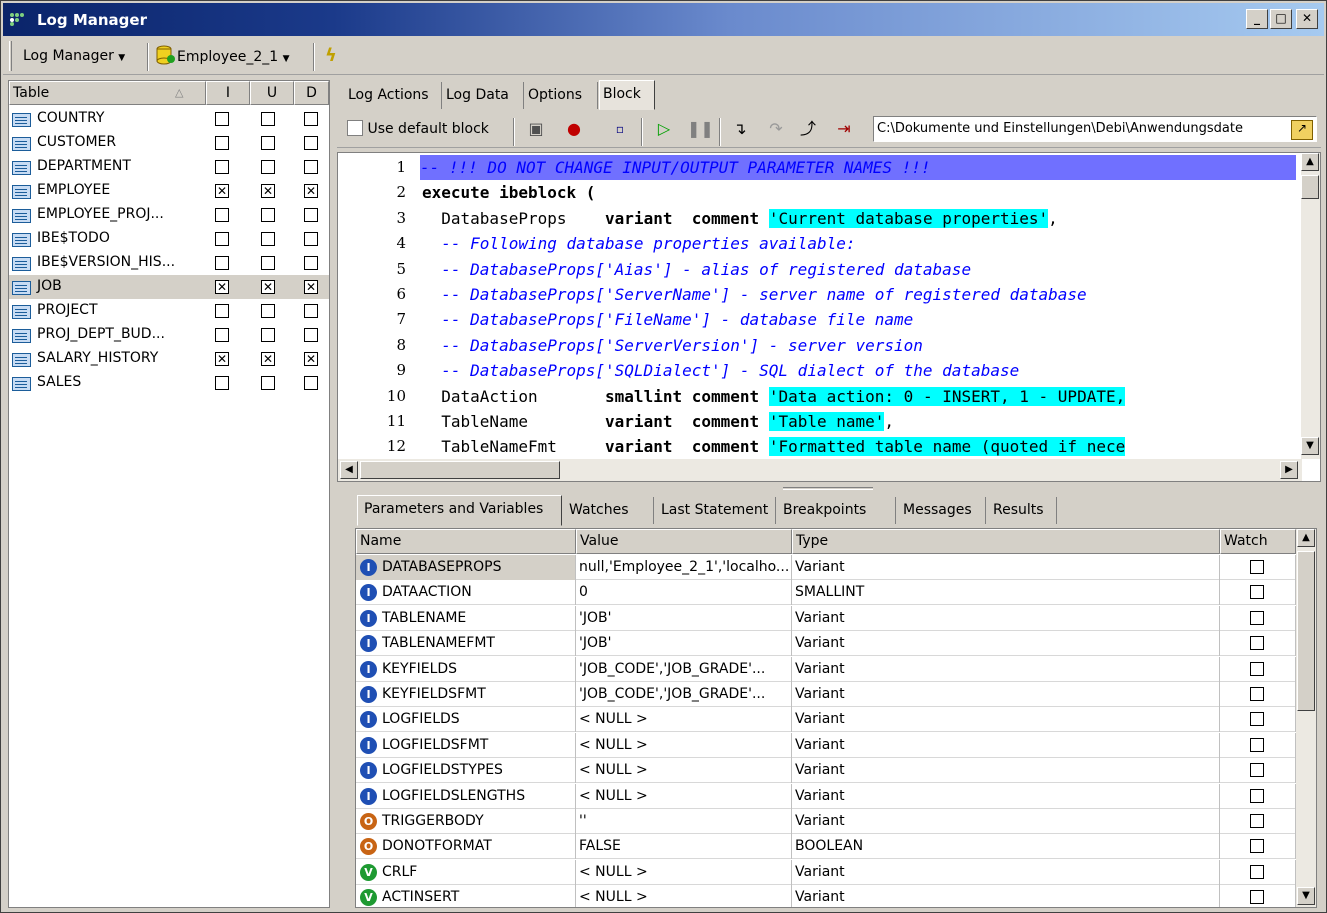 The image size is (1327, 913). Describe the element at coordinates (684, 821) in the screenshot. I see `param-value: ''` at that location.